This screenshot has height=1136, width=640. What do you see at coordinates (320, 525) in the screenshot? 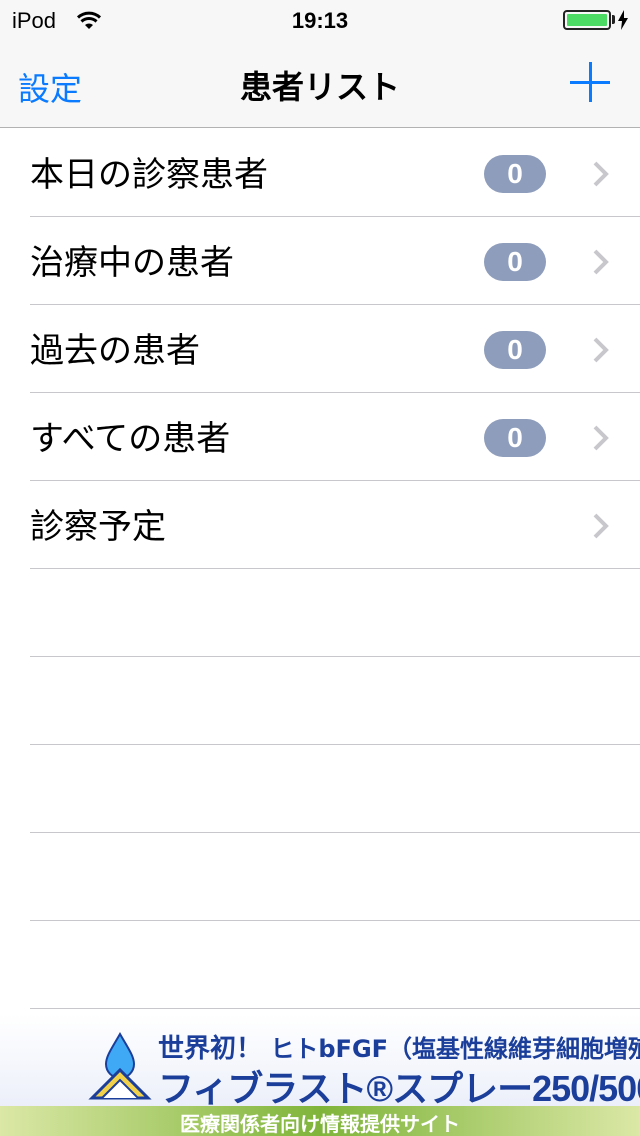
I see `list-item-scheduled: 診察予定` at bounding box center [320, 525].